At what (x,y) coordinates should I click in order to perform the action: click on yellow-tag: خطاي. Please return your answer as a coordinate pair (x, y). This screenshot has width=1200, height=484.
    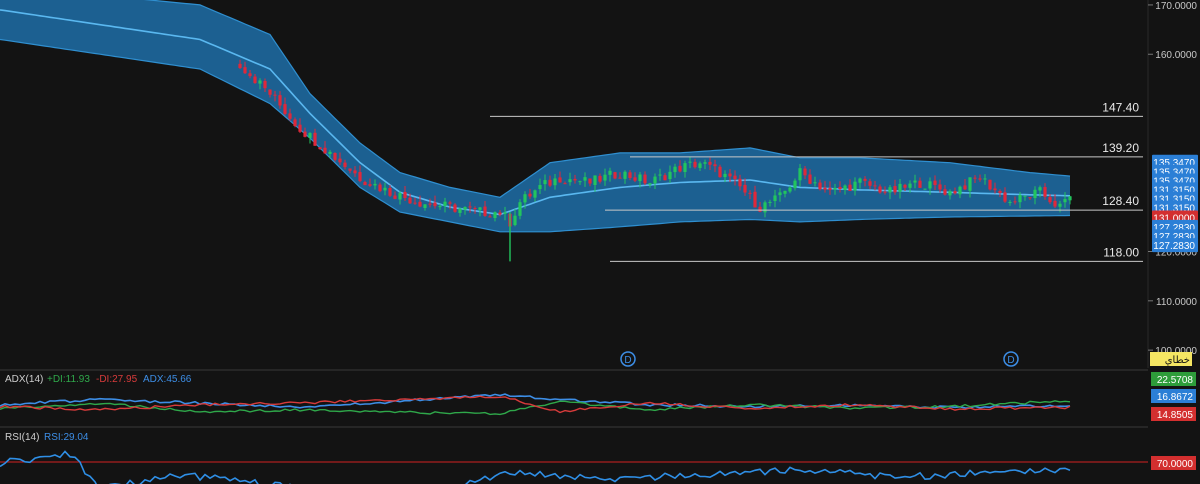
    Looking at the image, I should click on (1171, 359).